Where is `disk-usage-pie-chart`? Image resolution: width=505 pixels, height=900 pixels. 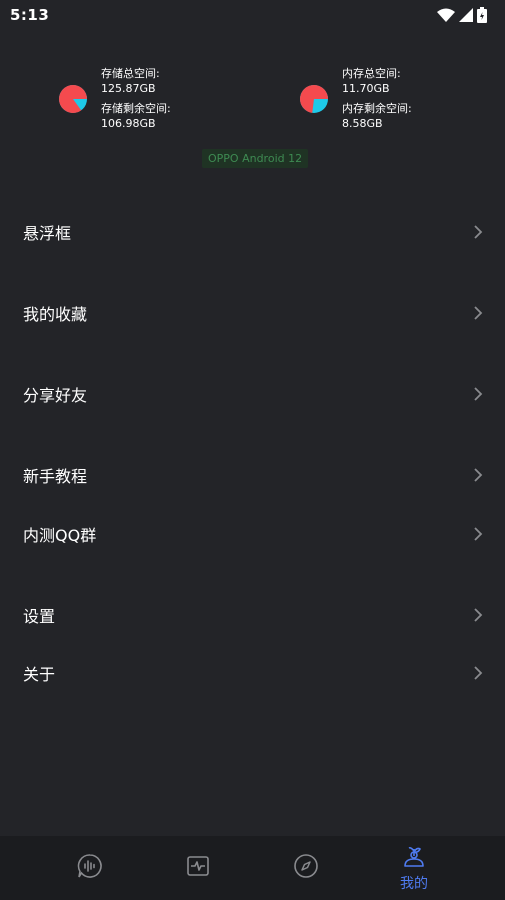 disk-usage-pie-chart is located at coordinates (73, 99).